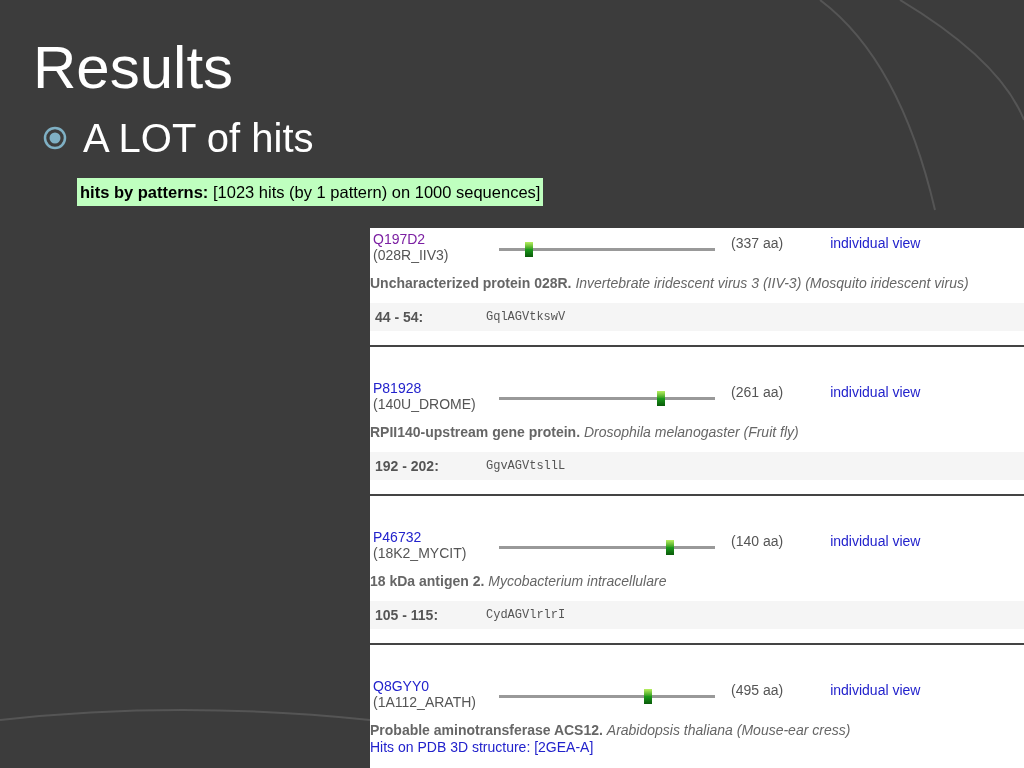  What do you see at coordinates (424, 404) in the screenshot?
I see `entry-name: (140U_DROME)` at bounding box center [424, 404].